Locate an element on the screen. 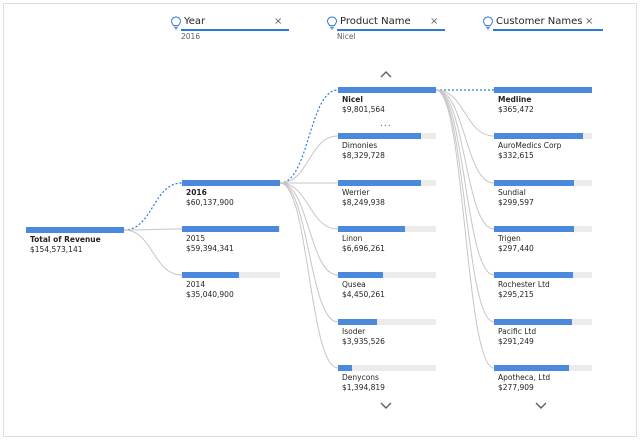 The width and height of the screenshot is (642, 442). node-value: $1,394,819 is located at coordinates (363, 387).